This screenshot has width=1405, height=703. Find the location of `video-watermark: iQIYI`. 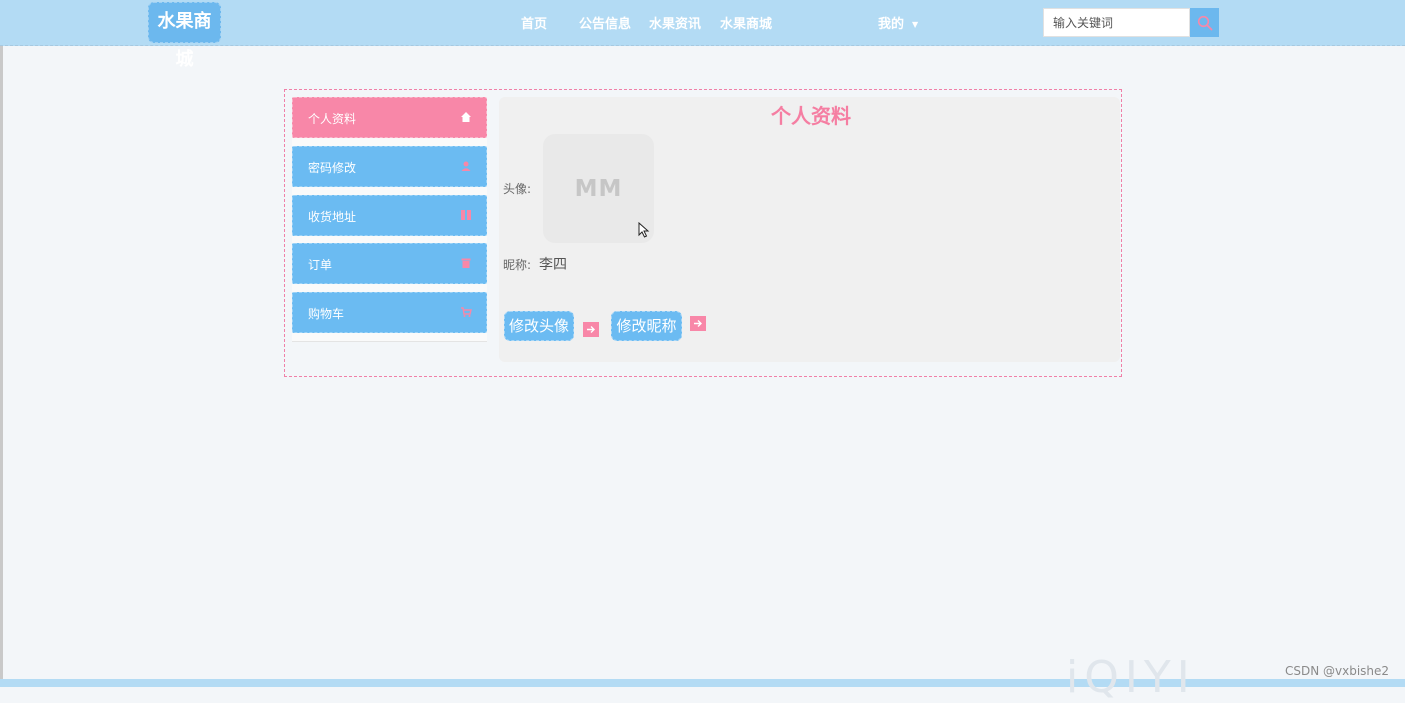

video-watermark: iQIYI is located at coordinates (1131, 677).